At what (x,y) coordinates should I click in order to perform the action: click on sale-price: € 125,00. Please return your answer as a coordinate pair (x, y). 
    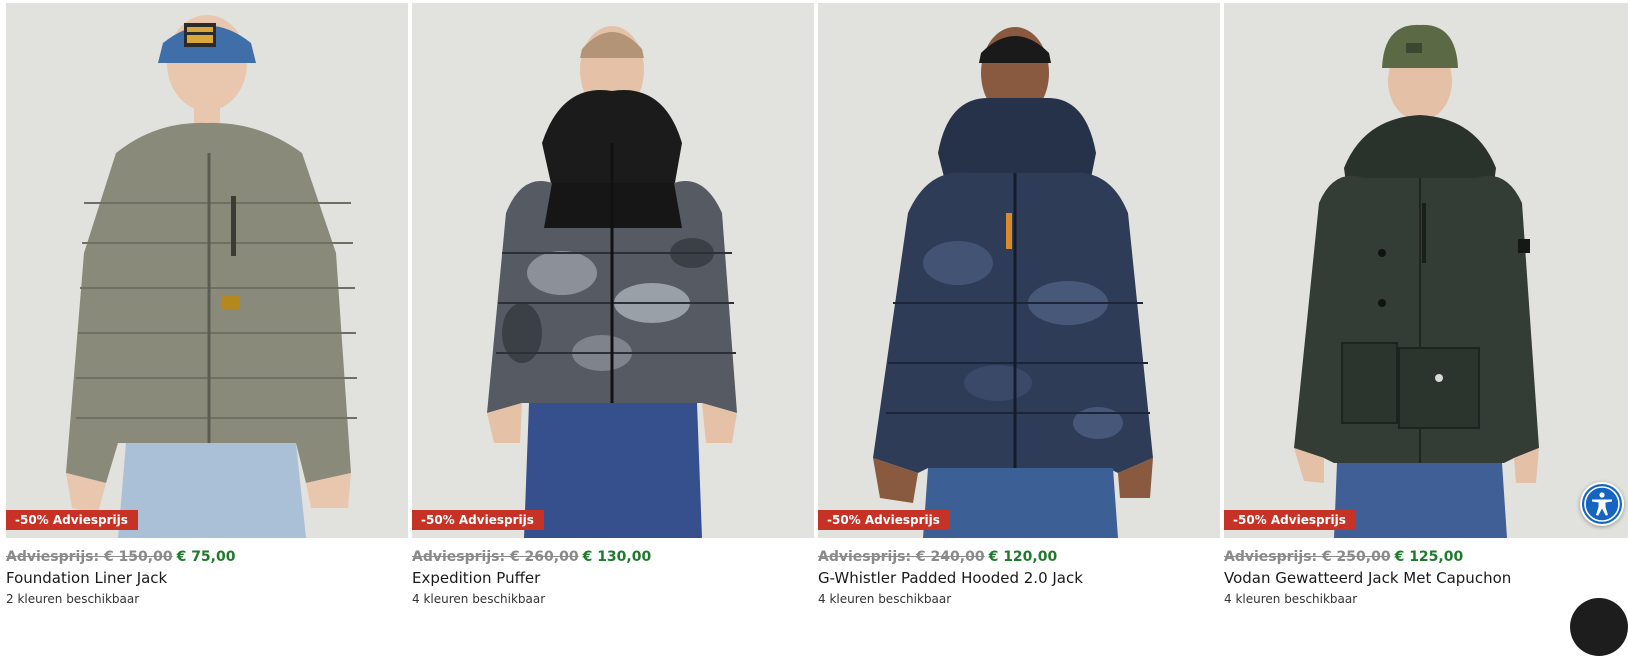
    Looking at the image, I should click on (1429, 557).